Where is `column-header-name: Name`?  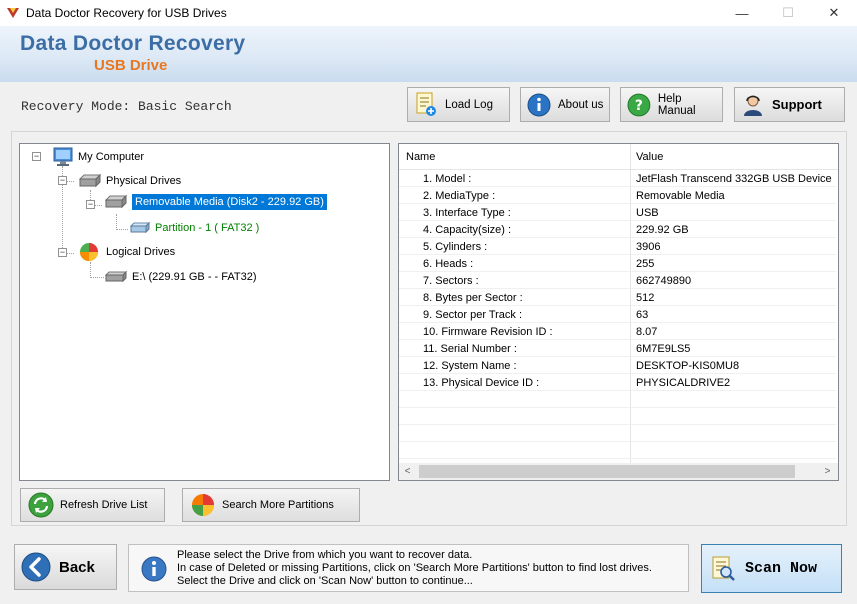
column-header-name: Name is located at coordinates (420, 157).